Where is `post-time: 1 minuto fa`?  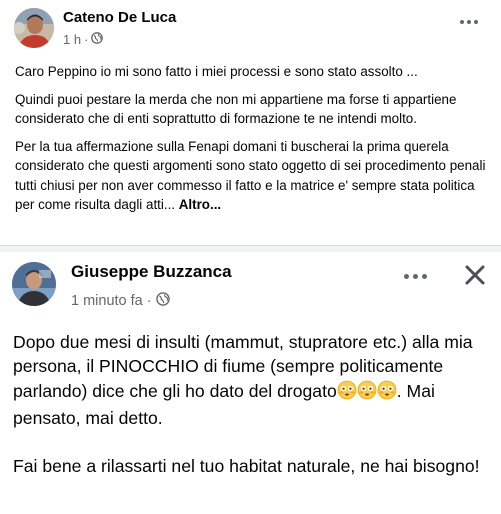 post-time: 1 minuto fa is located at coordinates (107, 301).